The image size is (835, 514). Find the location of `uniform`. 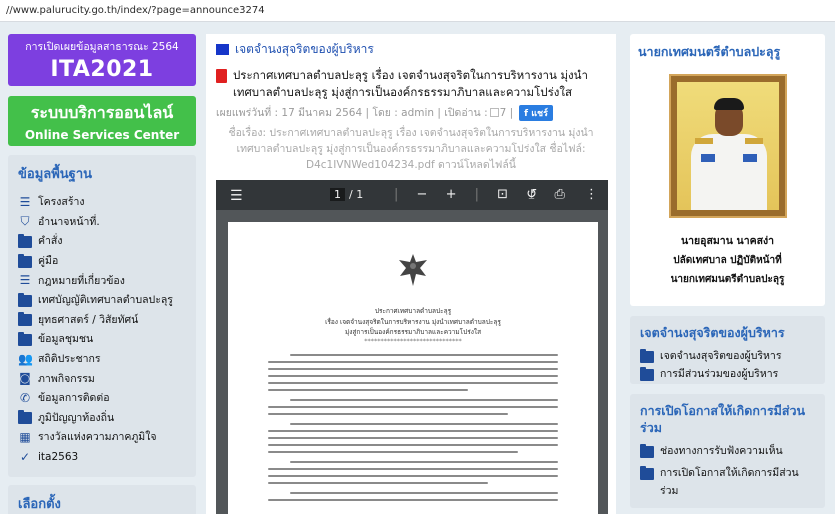

uniform is located at coordinates (728, 172).